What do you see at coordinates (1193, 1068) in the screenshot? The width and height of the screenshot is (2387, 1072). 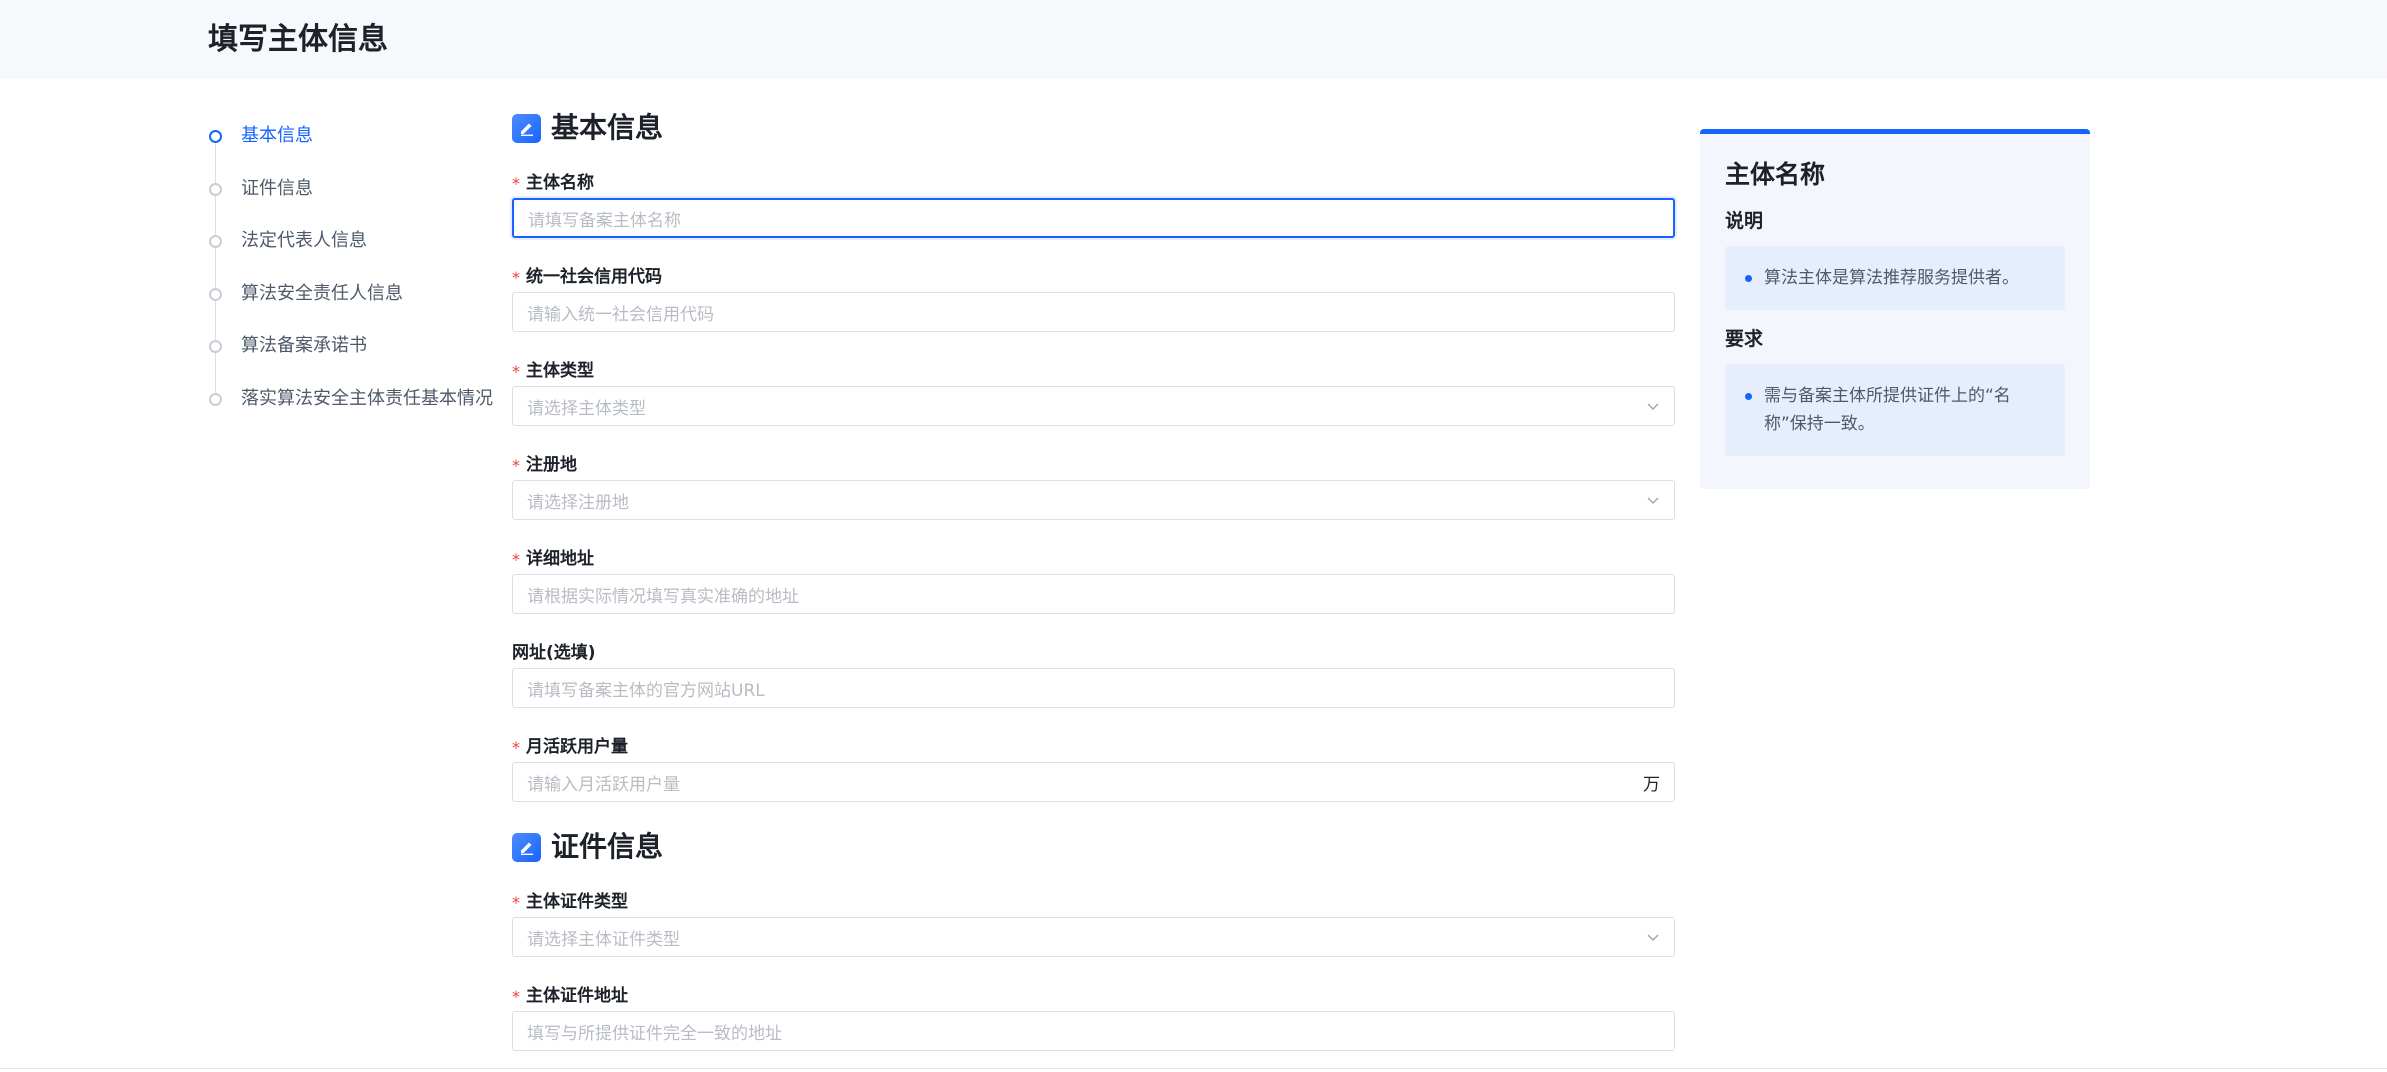 I see `divider` at bounding box center [1193, 1068].